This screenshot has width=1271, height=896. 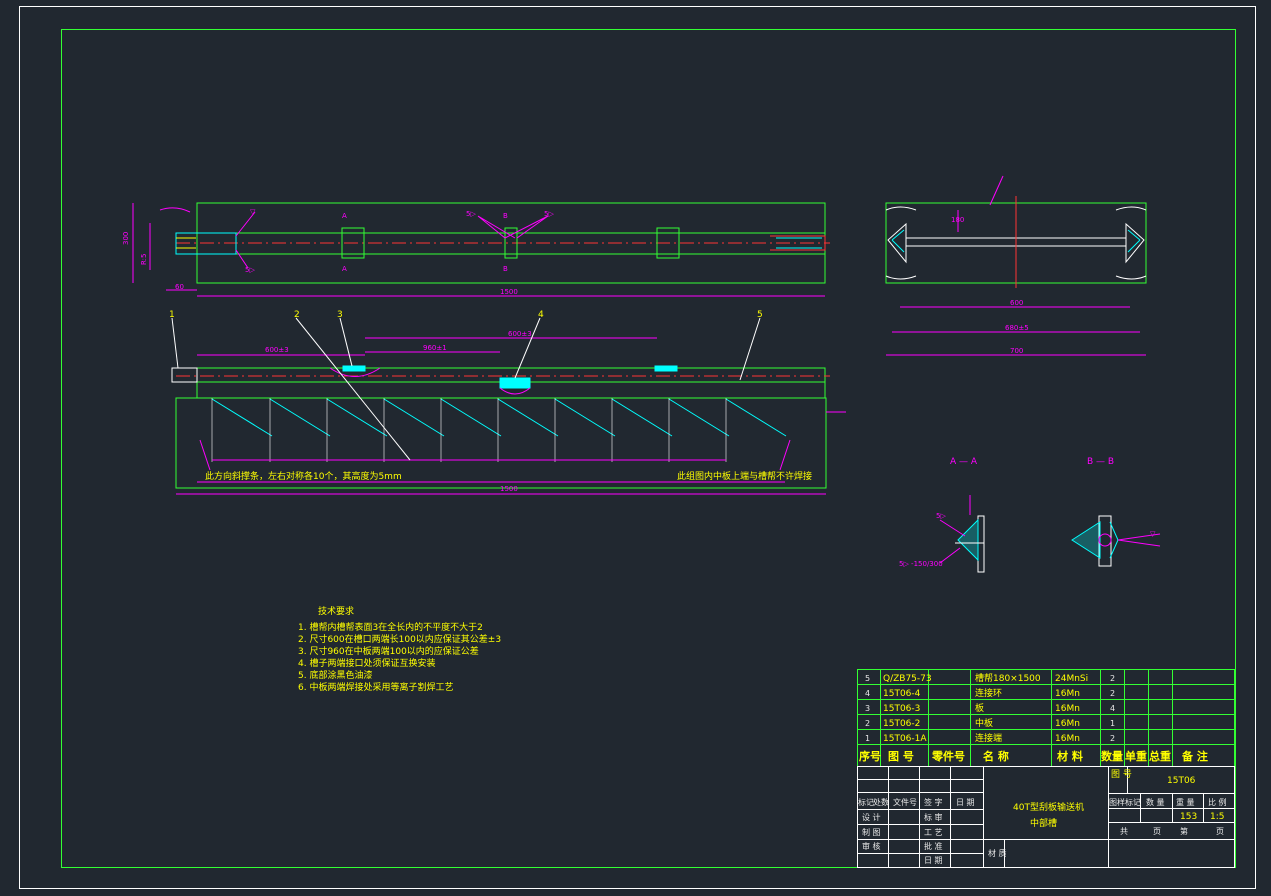 What do you see at coordinates (984, 723) in the screenshot?
I see `parts-name: 中板` at bounding box center [984, 723].